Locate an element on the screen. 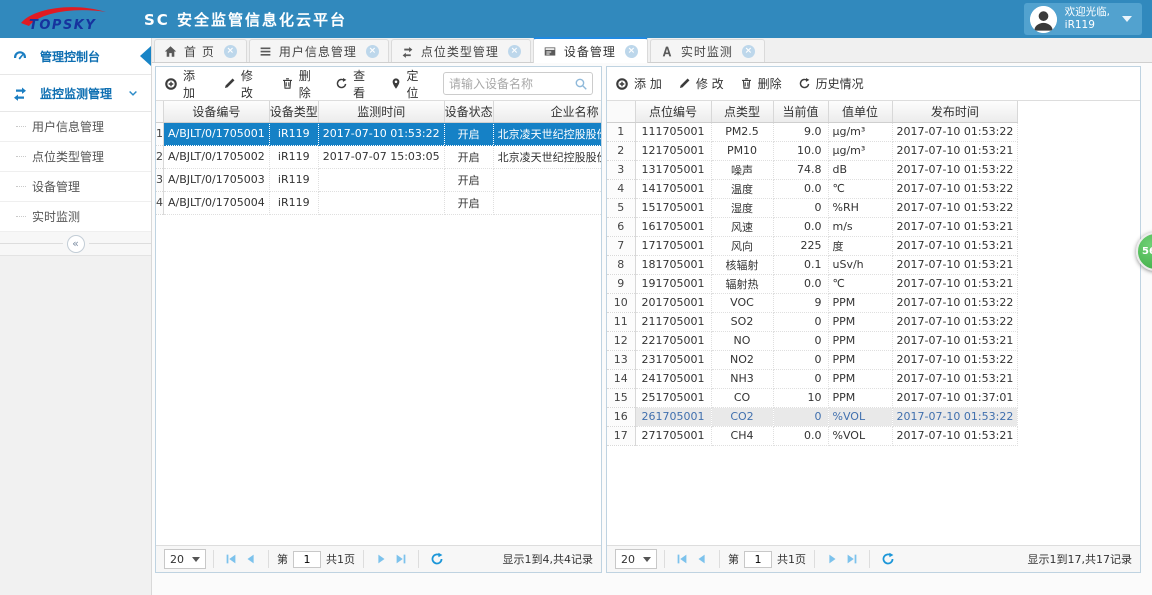  sidebar-item-point-type: 点位类型管理 is located at coordinates (75, 157).